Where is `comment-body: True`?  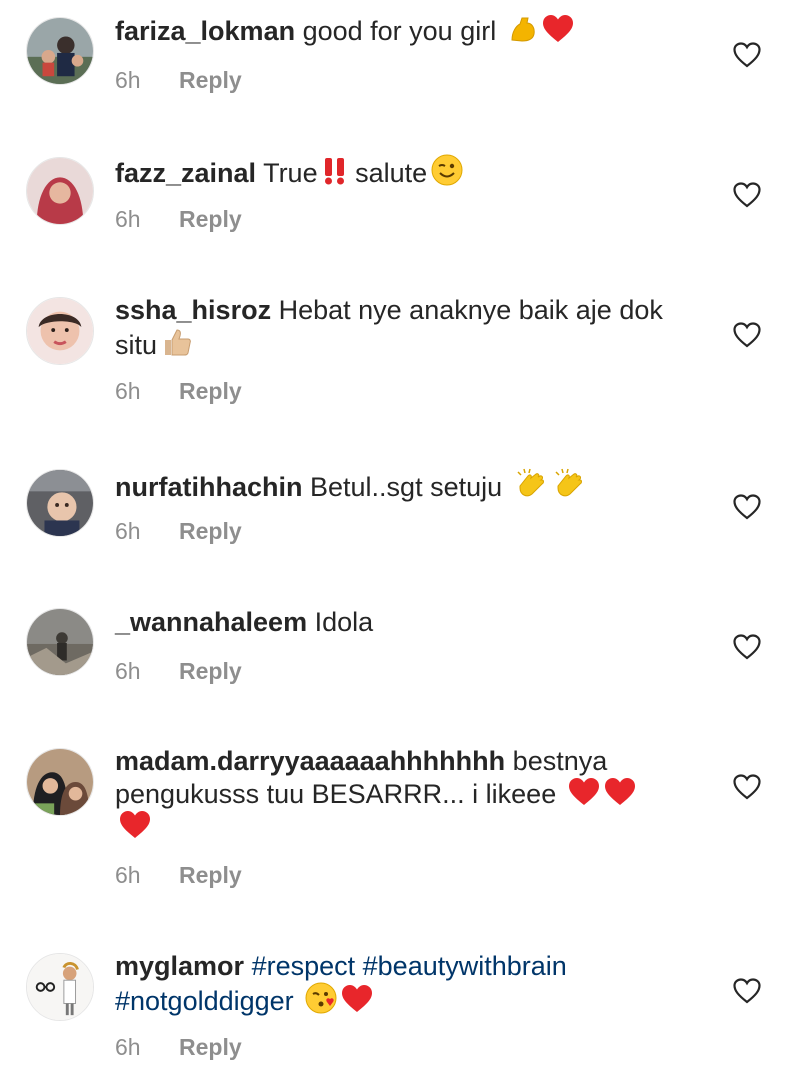
comment-body: True is located at coordinates (290, 173).